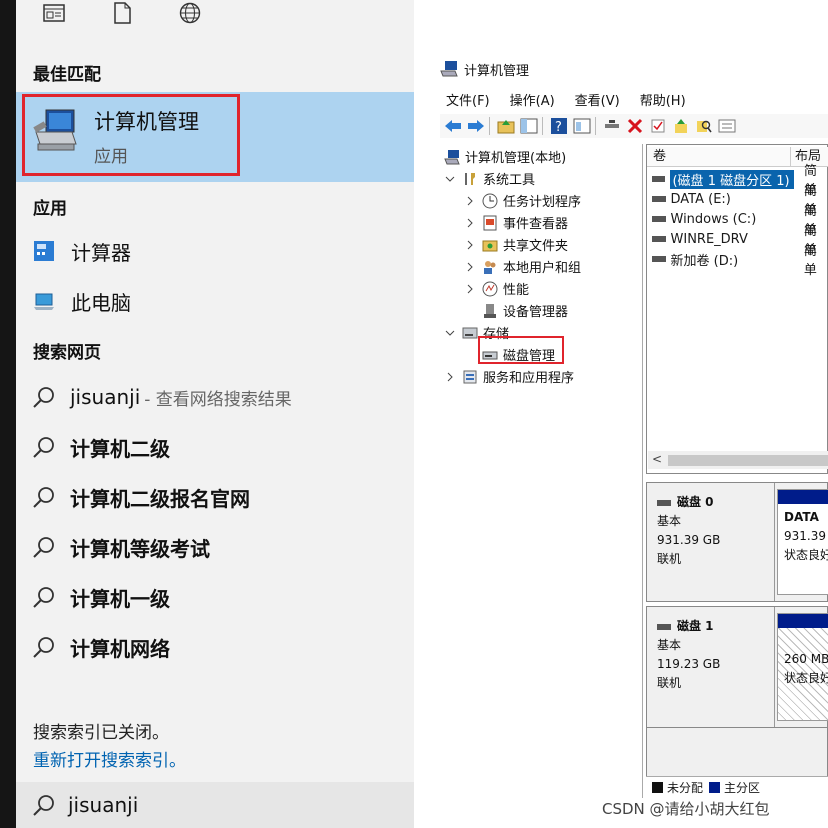  I want to click on tree-item-label: 计算机管理(本地), so click(516, 158).